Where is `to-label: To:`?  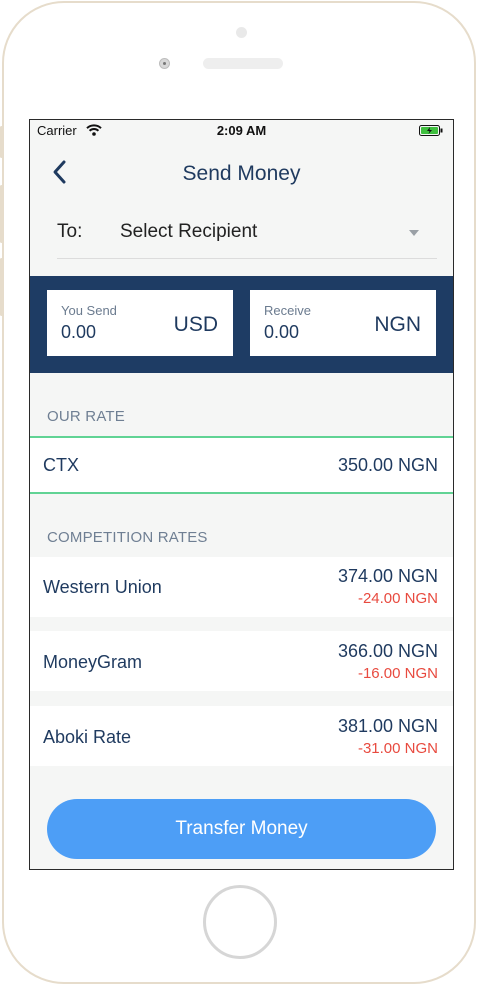 to-label: To: is located at coordinates (70, 231).